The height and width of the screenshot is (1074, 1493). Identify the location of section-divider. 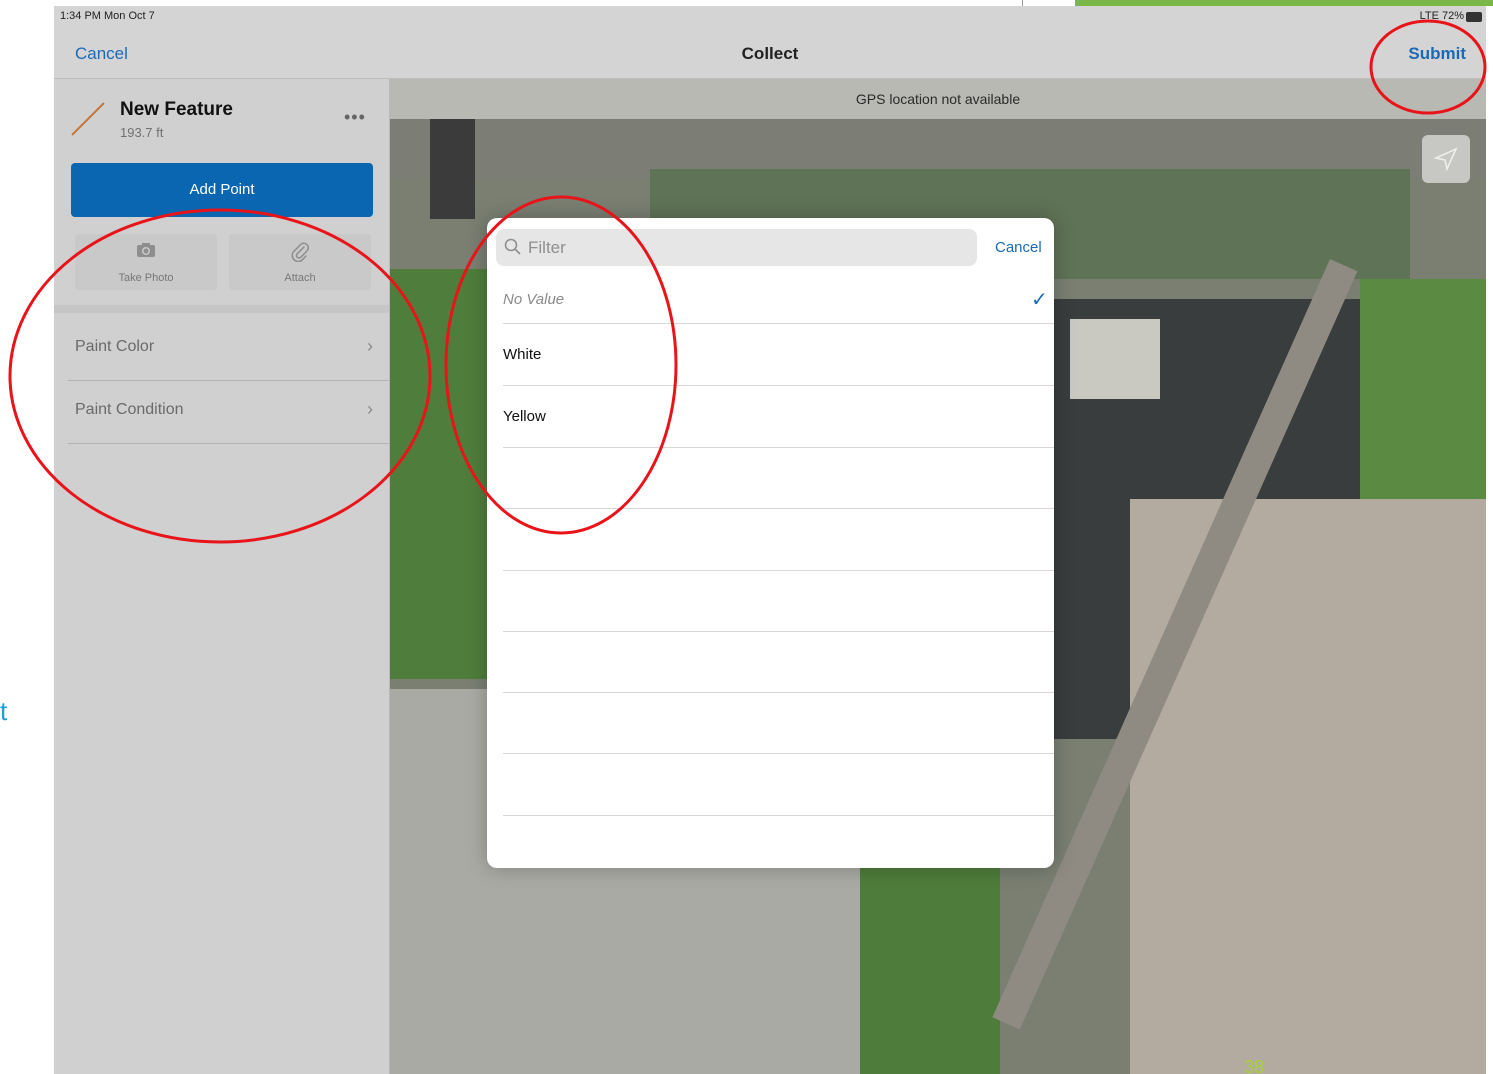
(221, 309).